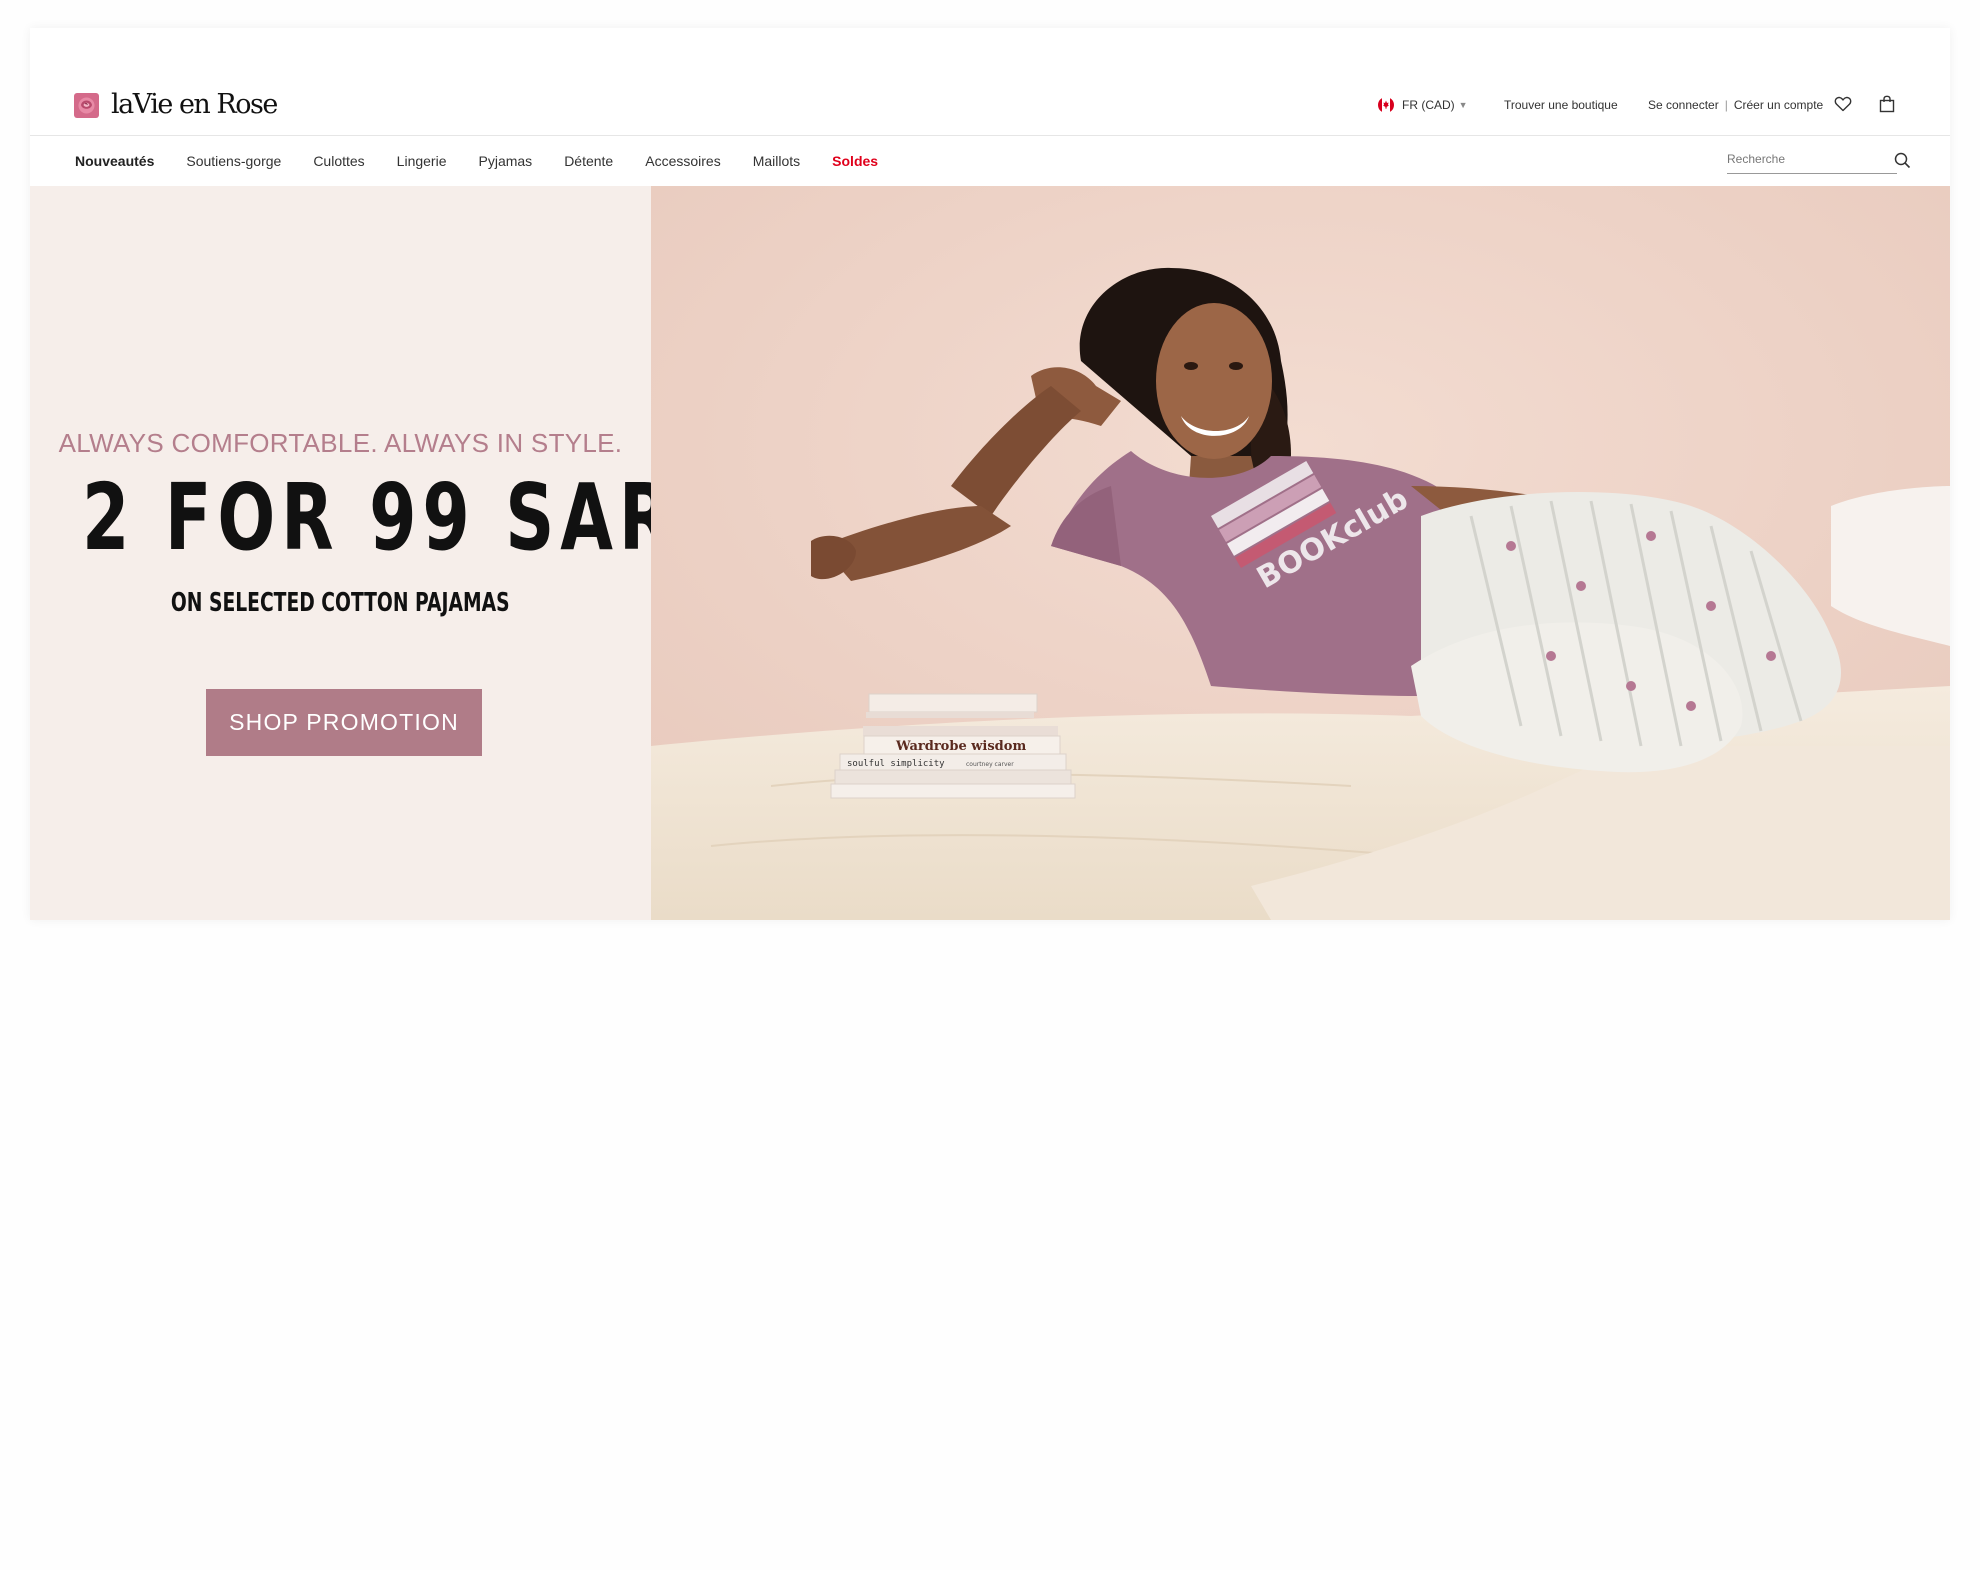  What do you see at coordinates (1778, 105) in the screenshot?
I see `create-account-link: Créer un compte` at bounding box center [1778, 105].